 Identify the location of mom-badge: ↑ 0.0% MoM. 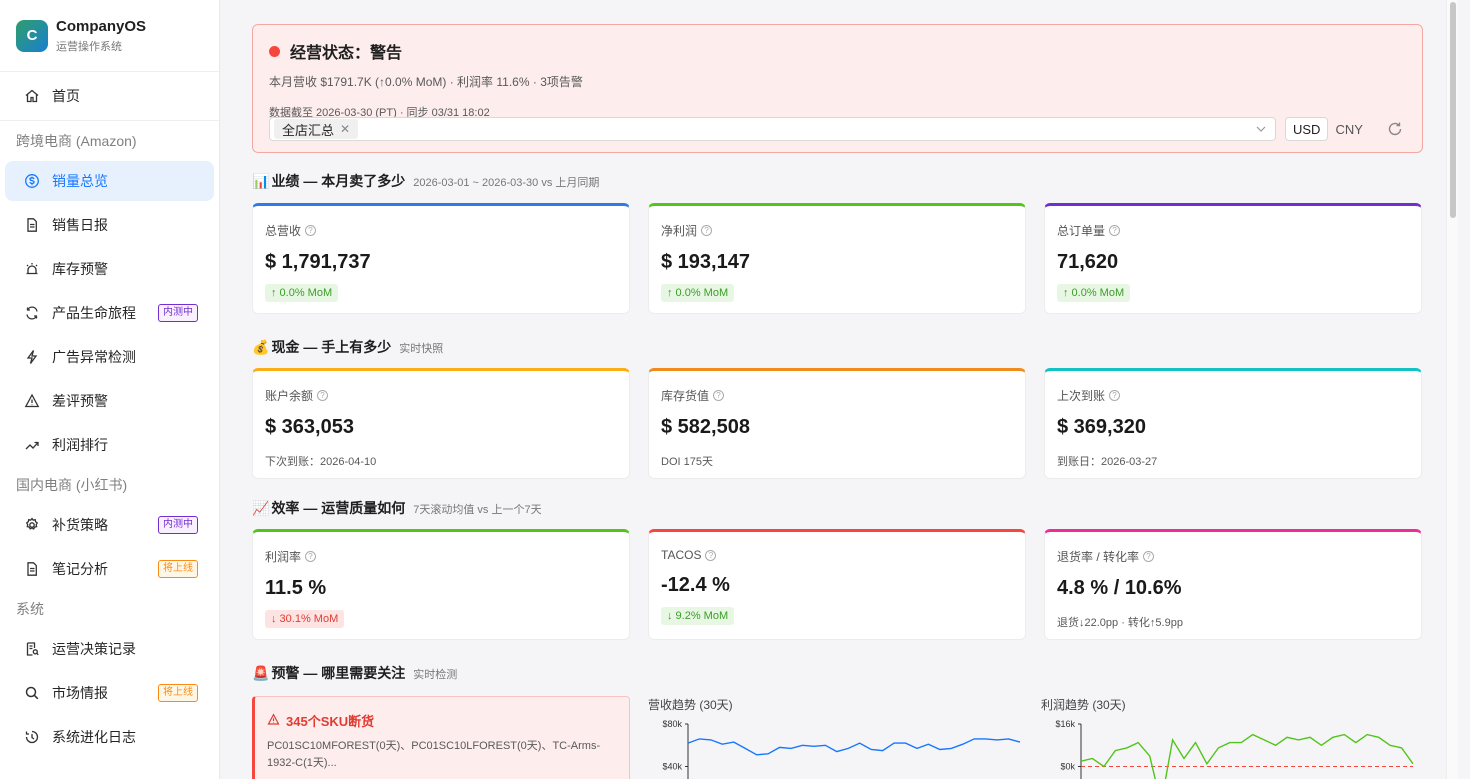
(1094, 293).